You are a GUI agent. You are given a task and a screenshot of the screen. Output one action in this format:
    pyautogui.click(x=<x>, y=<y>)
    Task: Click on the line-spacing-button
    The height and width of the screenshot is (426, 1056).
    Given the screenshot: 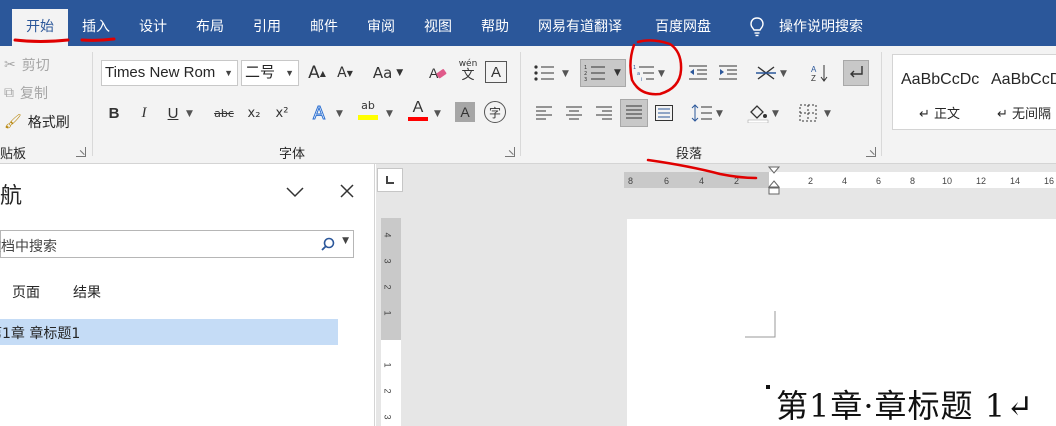 What is the action you would take?
    pyautogui.click(x=702, y=113)
    